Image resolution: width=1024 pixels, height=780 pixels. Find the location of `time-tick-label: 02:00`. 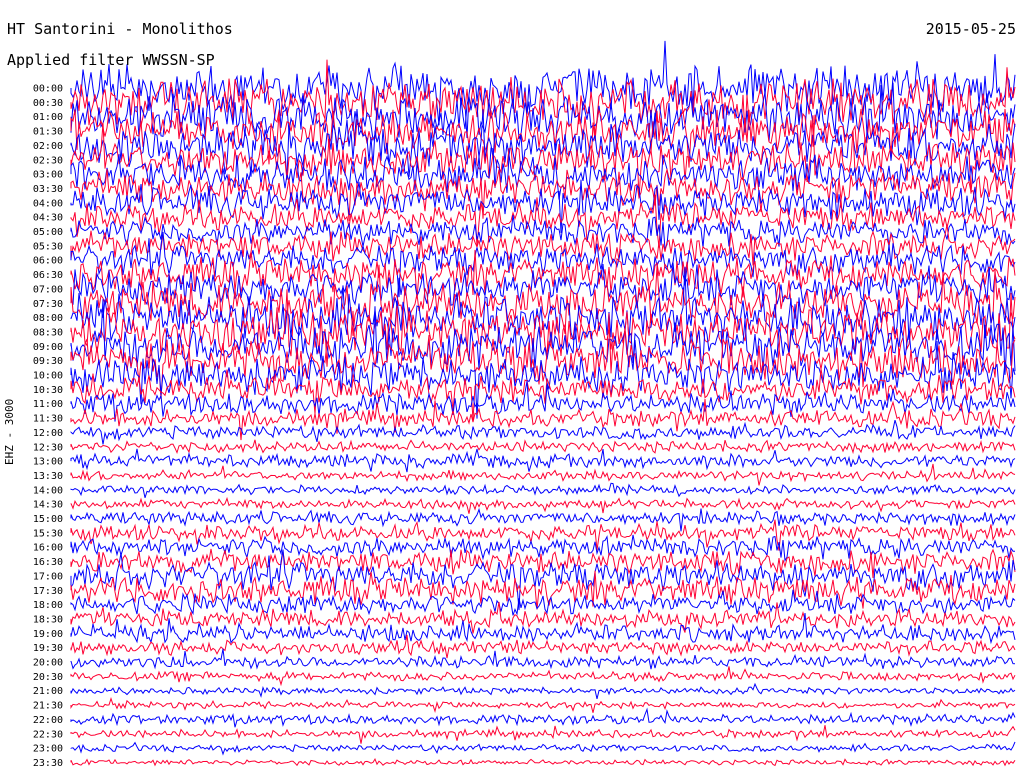

time-tick-label: 02:00 is located at coordinates (48, 146).